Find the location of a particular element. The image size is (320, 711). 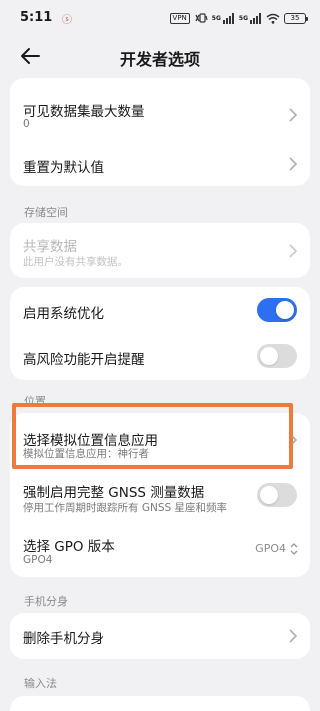

section-label-location: 位置 is located at coordinates (35, 401).